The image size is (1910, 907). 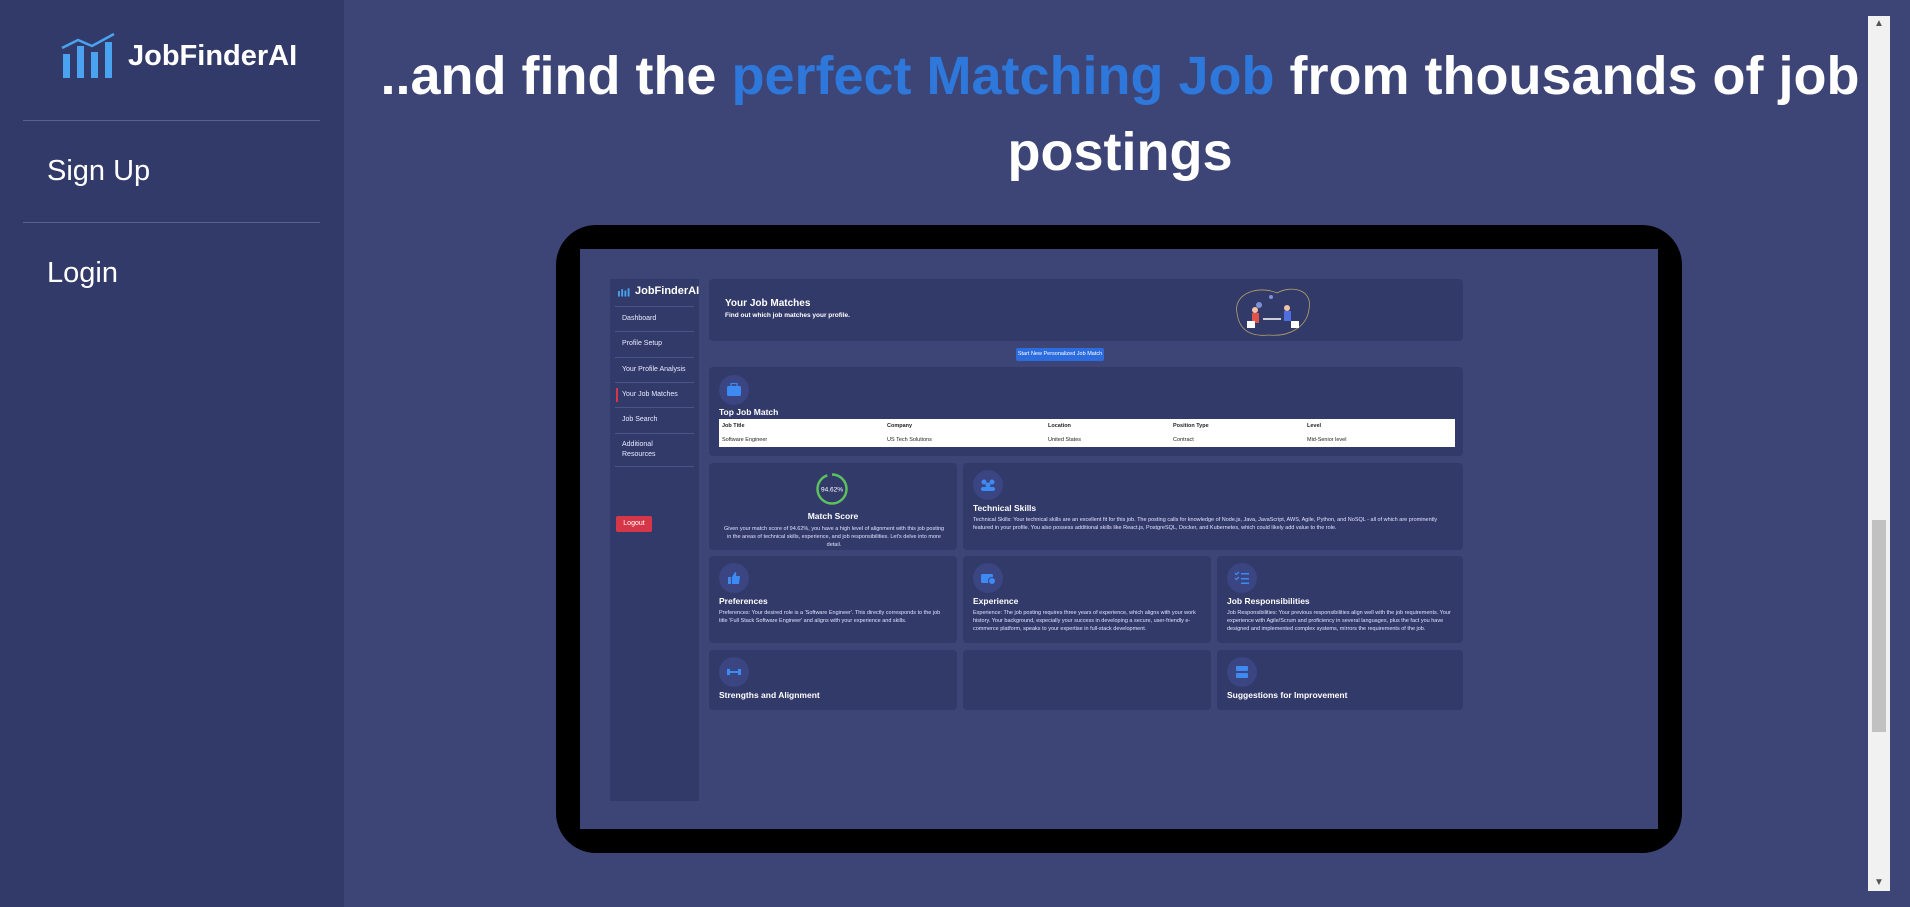 I want to click on nav-label: Profile Setup, so click(x=642, y=343).